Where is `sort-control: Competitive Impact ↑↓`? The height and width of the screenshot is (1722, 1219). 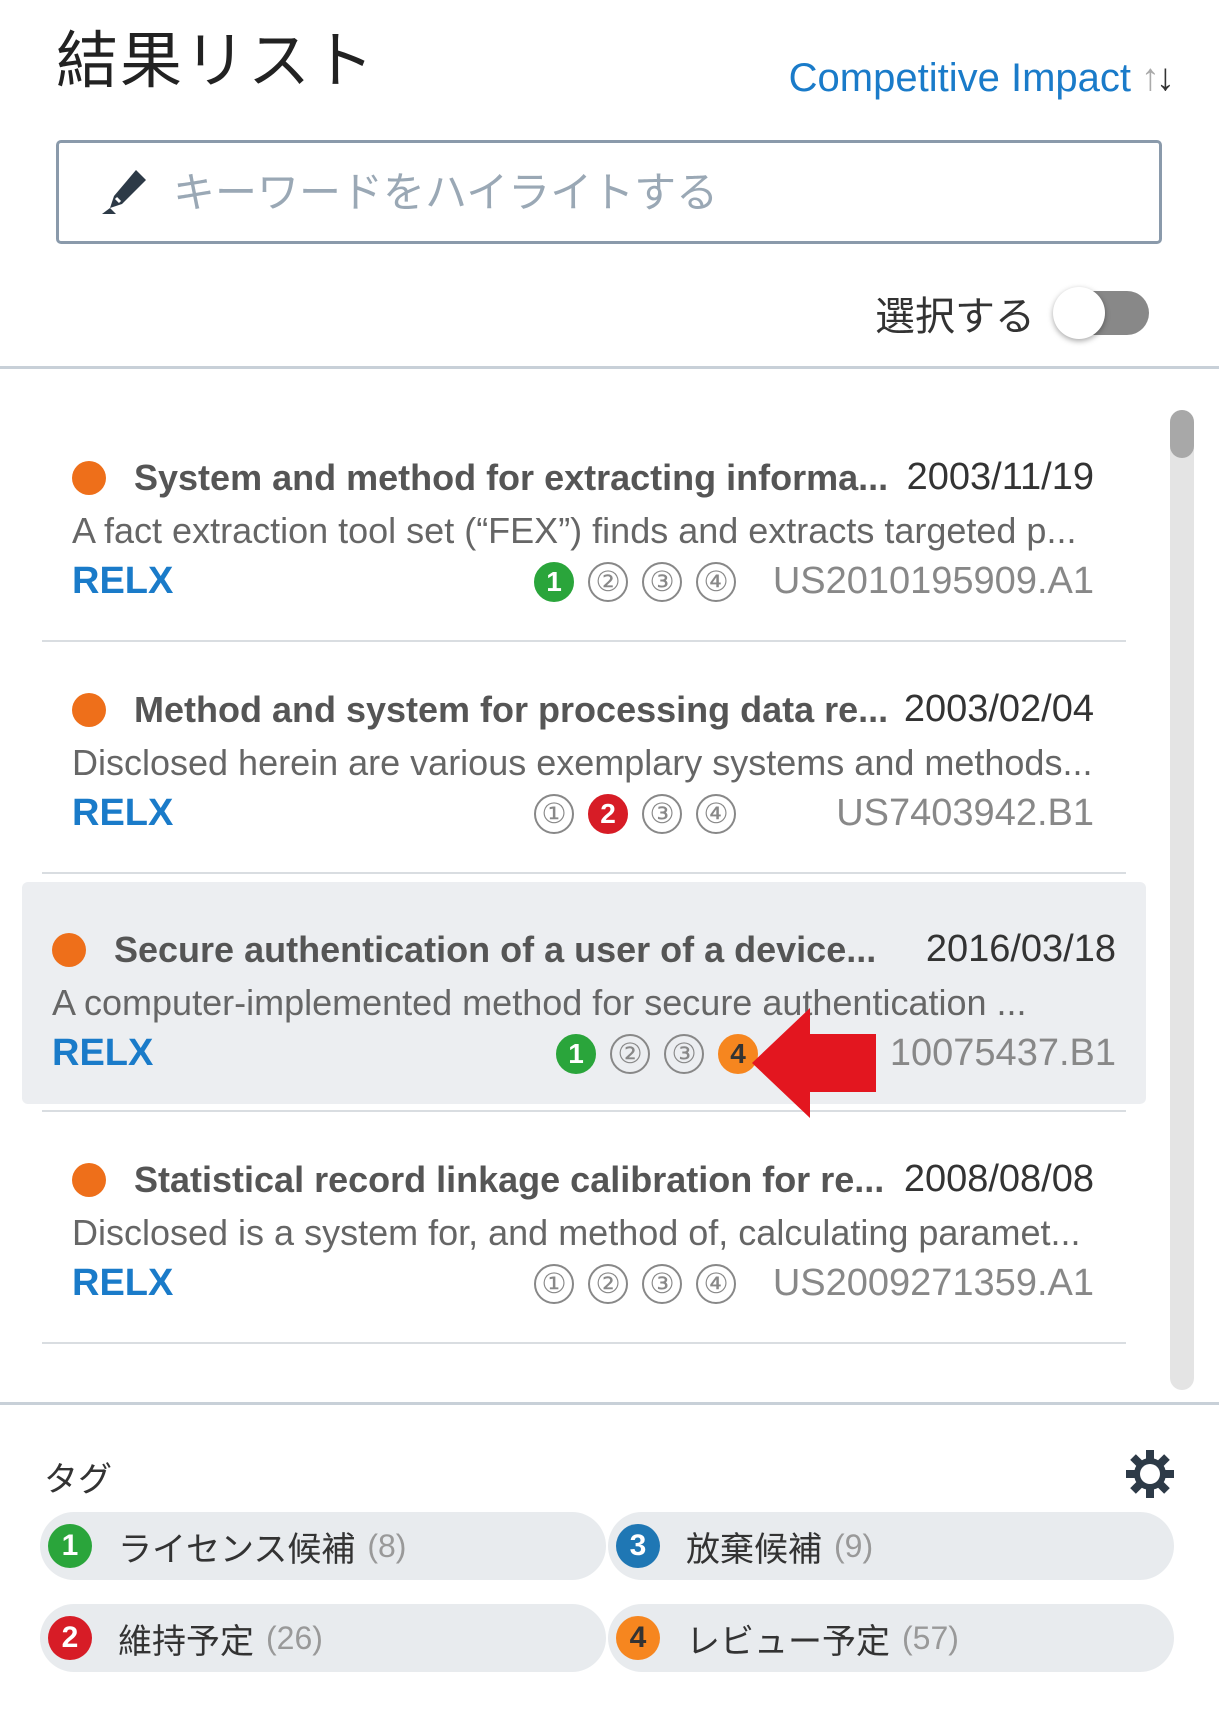
sort-control: Competitive Impact ↑↓ is located at coordinates (982, 78).